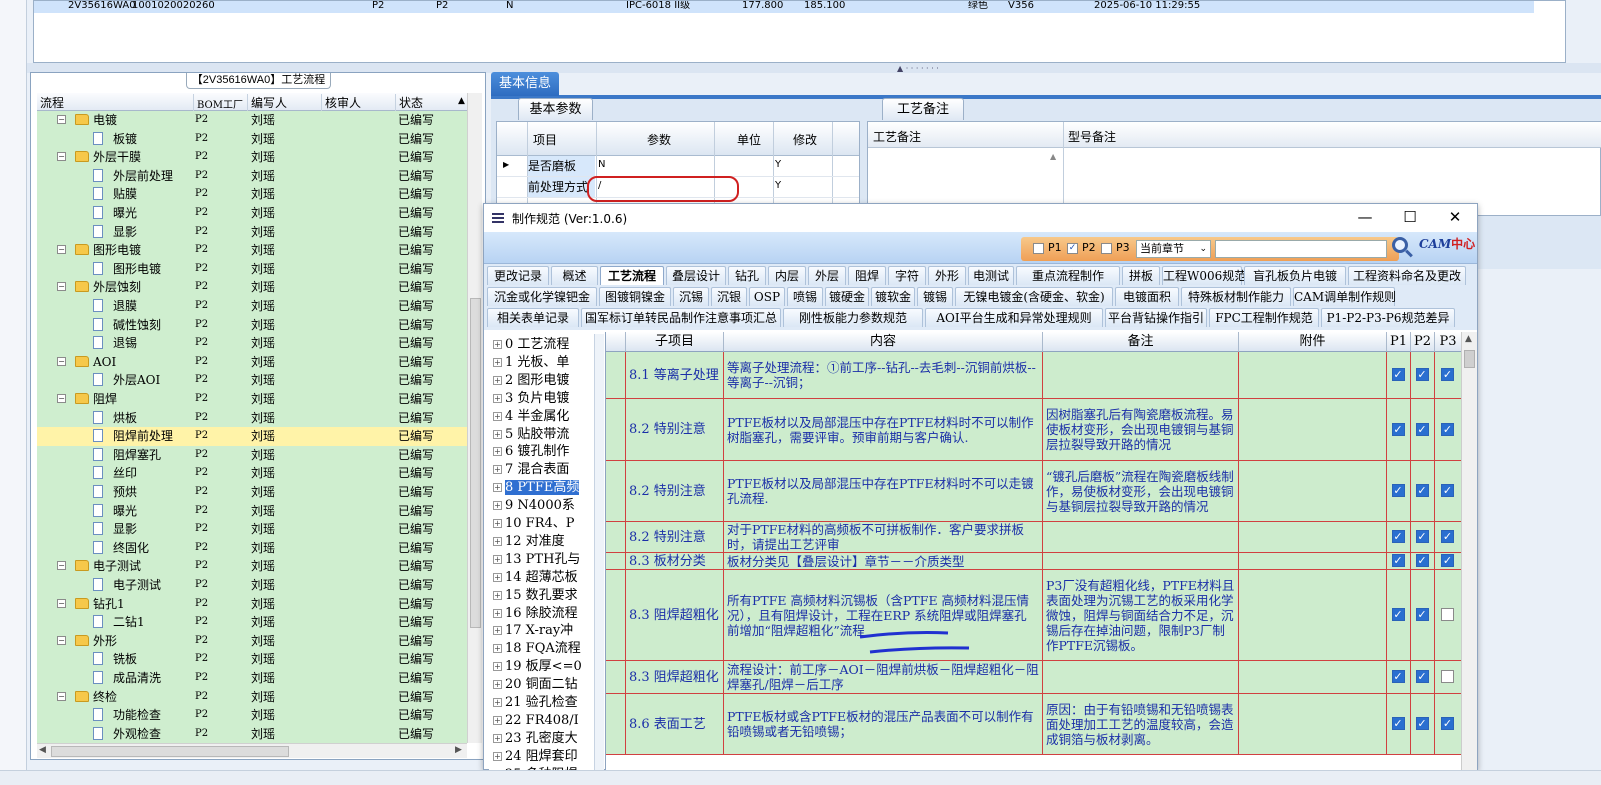 Image resolution: width=1601 pixels, height=785 pixels. I want to click on col-flow: 流程, so click(50, 102).